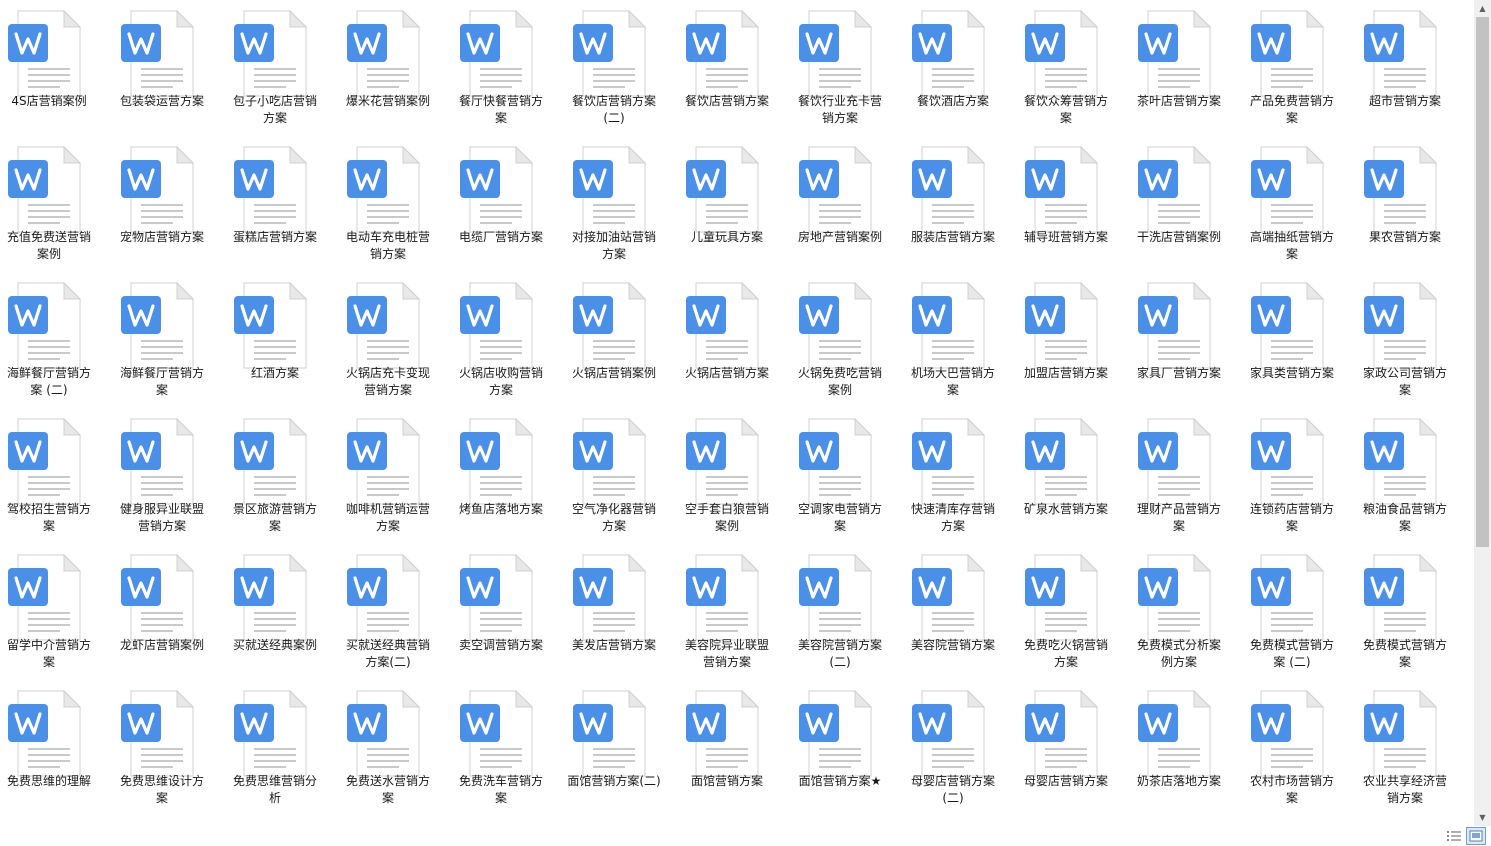 Image resolution: width=1491 pixels, height=846 pixels. I want to click on file-item: 干洗店营销案例, so click(1186, 204).